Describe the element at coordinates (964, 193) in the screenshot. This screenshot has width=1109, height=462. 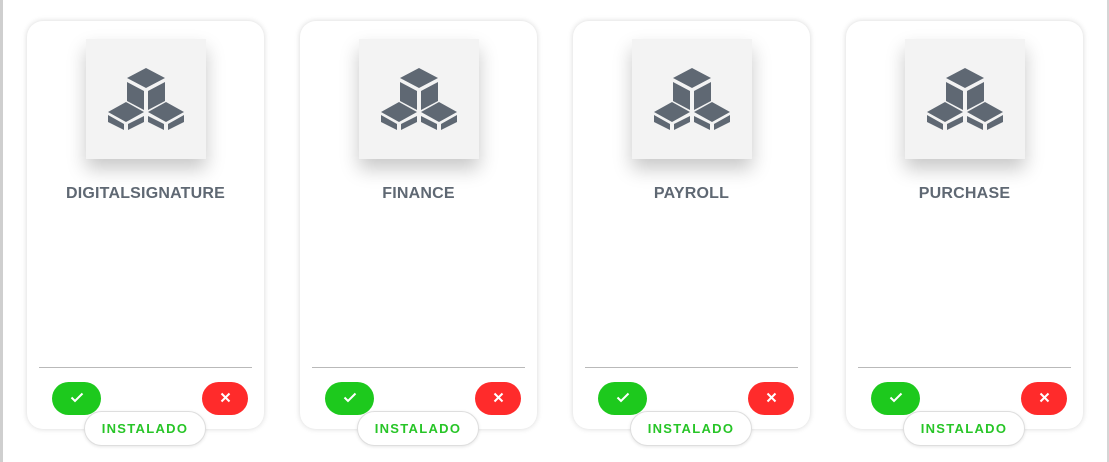
I see `module-title: PURCHASE` at that location.